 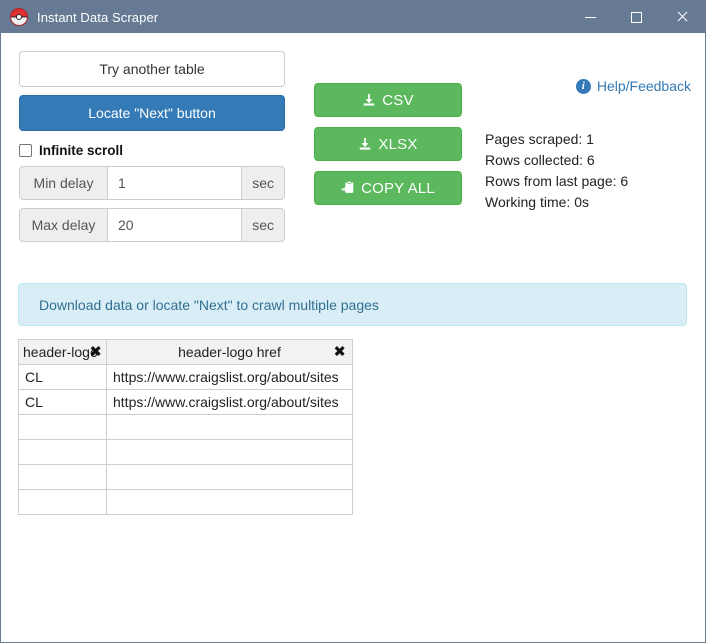 I want to click on min-delay-input, so click(x=175, y=183).